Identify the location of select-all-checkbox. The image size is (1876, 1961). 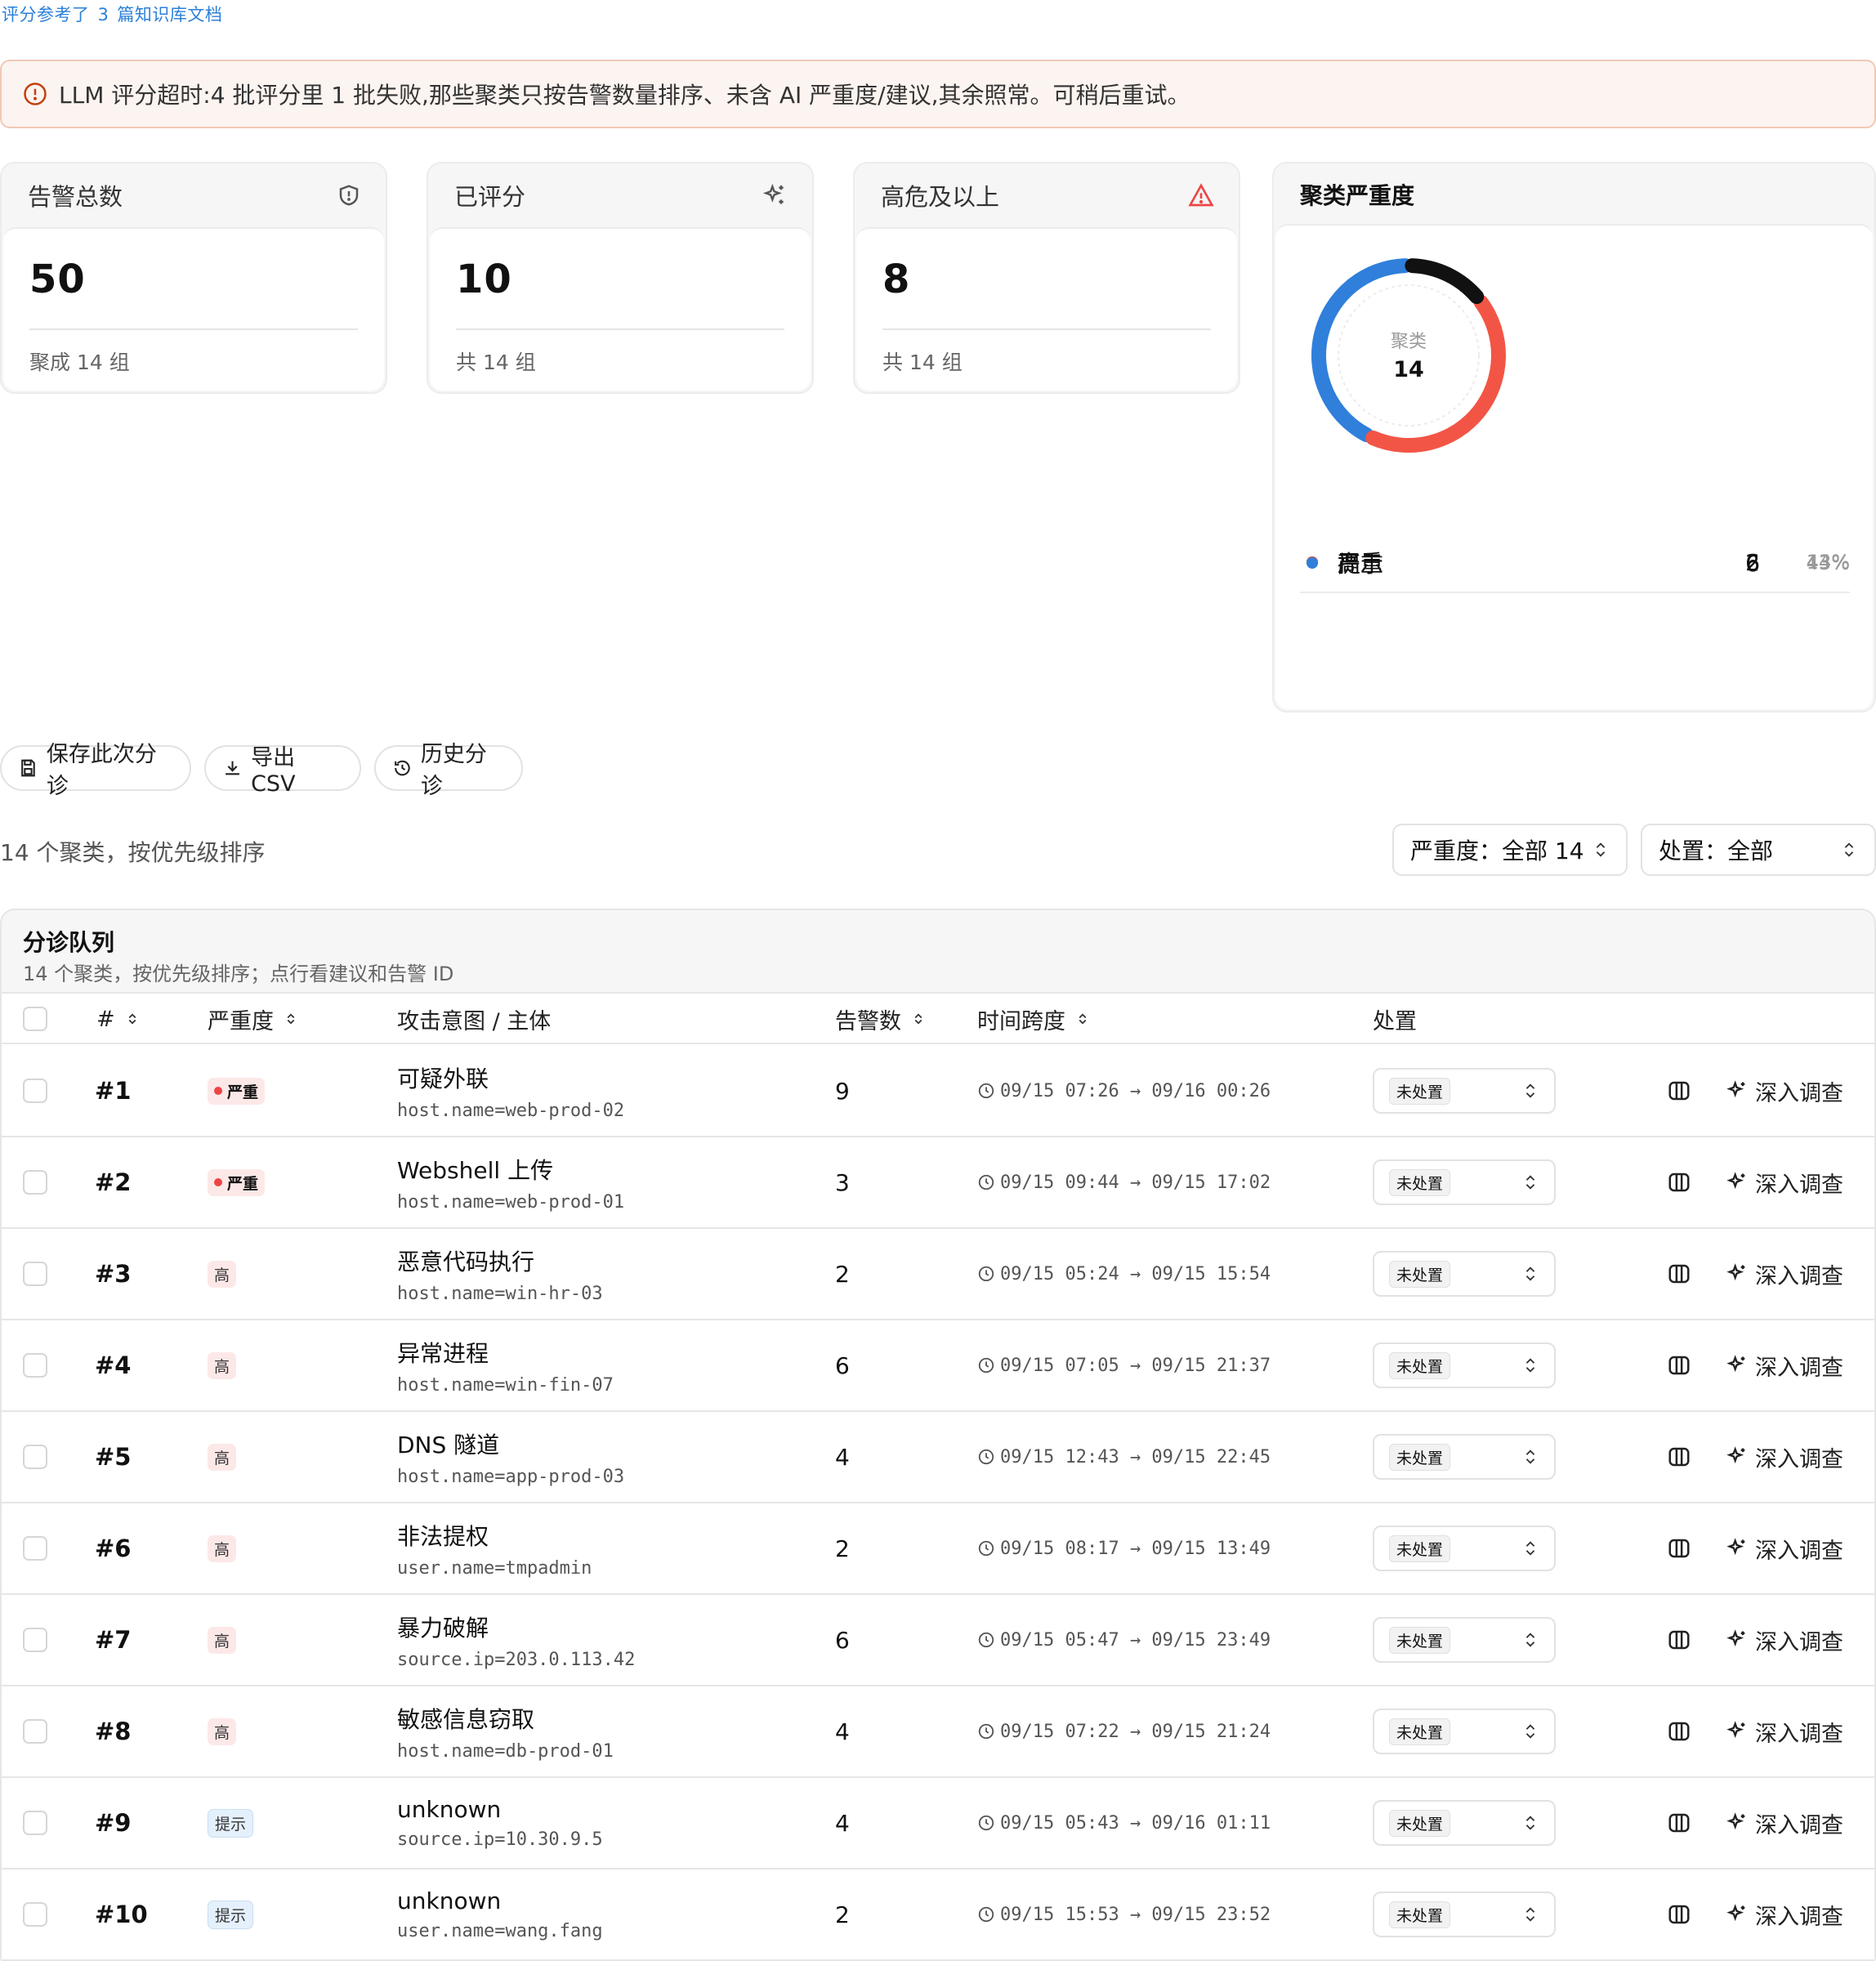
(35, 1019).